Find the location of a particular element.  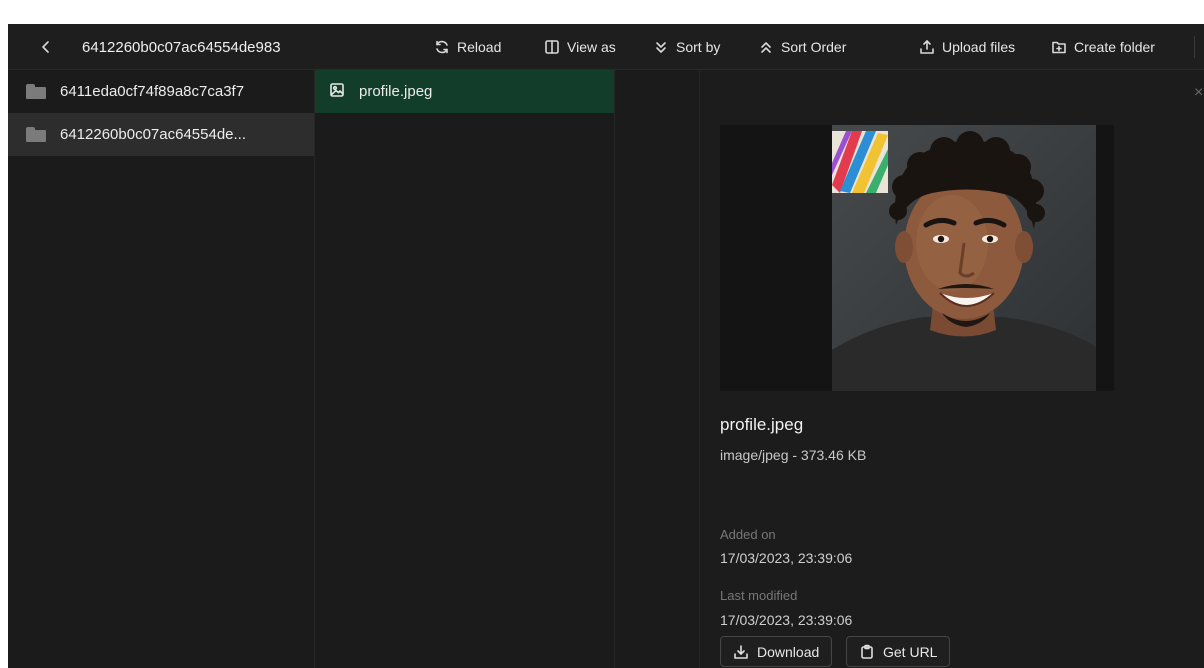

chevron-left-icon is located at coordinates (45, 47).